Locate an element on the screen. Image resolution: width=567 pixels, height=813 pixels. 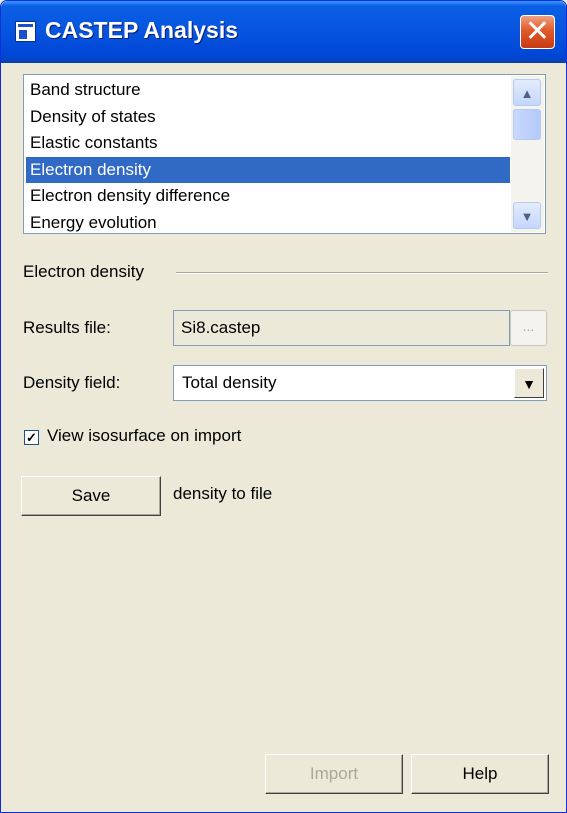
list-item: Energy evolution is located at coordinates (268, 223).